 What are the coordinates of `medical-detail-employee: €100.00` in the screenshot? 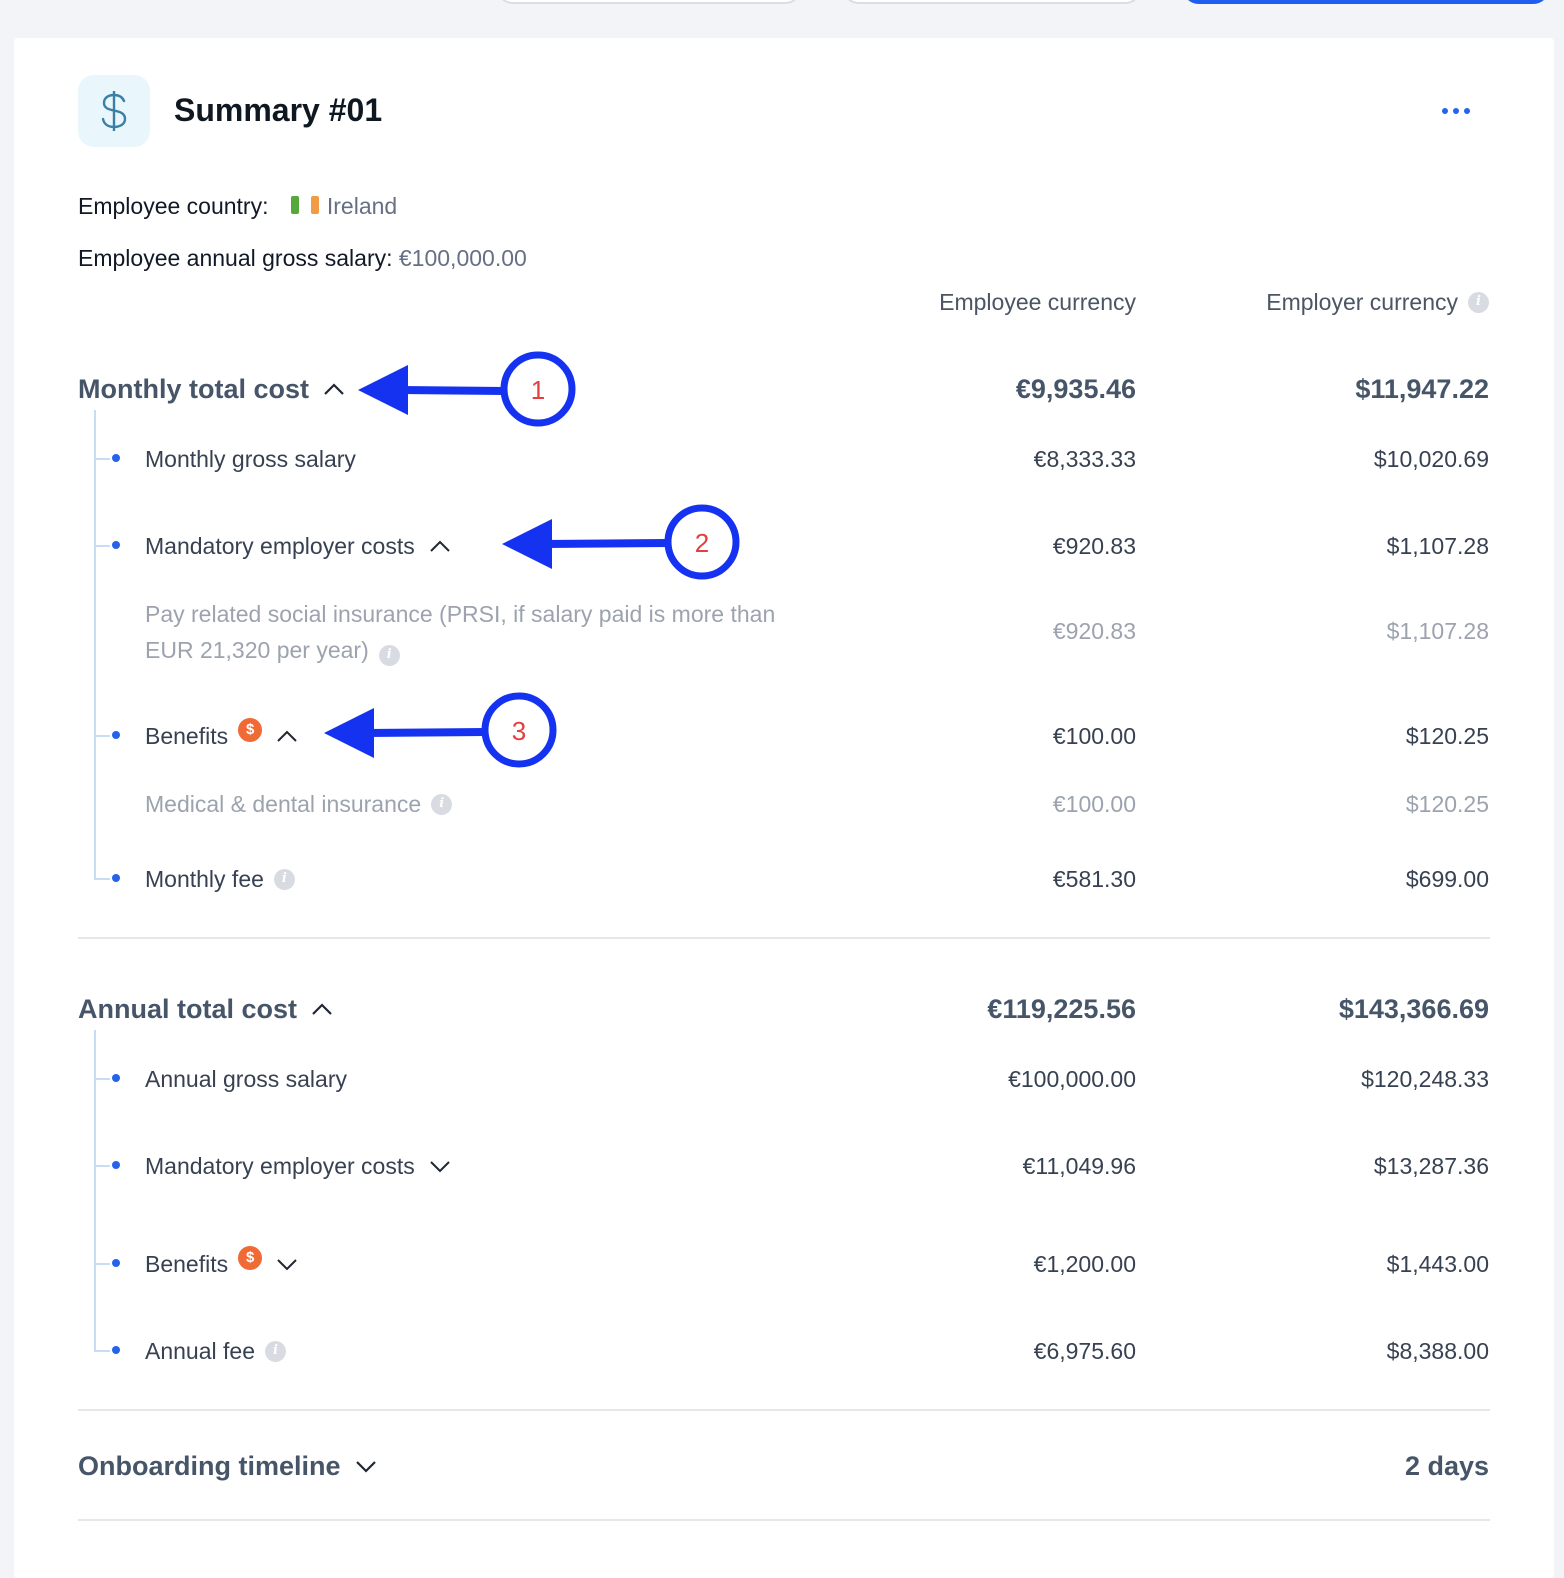 It's located at (1094, 804).